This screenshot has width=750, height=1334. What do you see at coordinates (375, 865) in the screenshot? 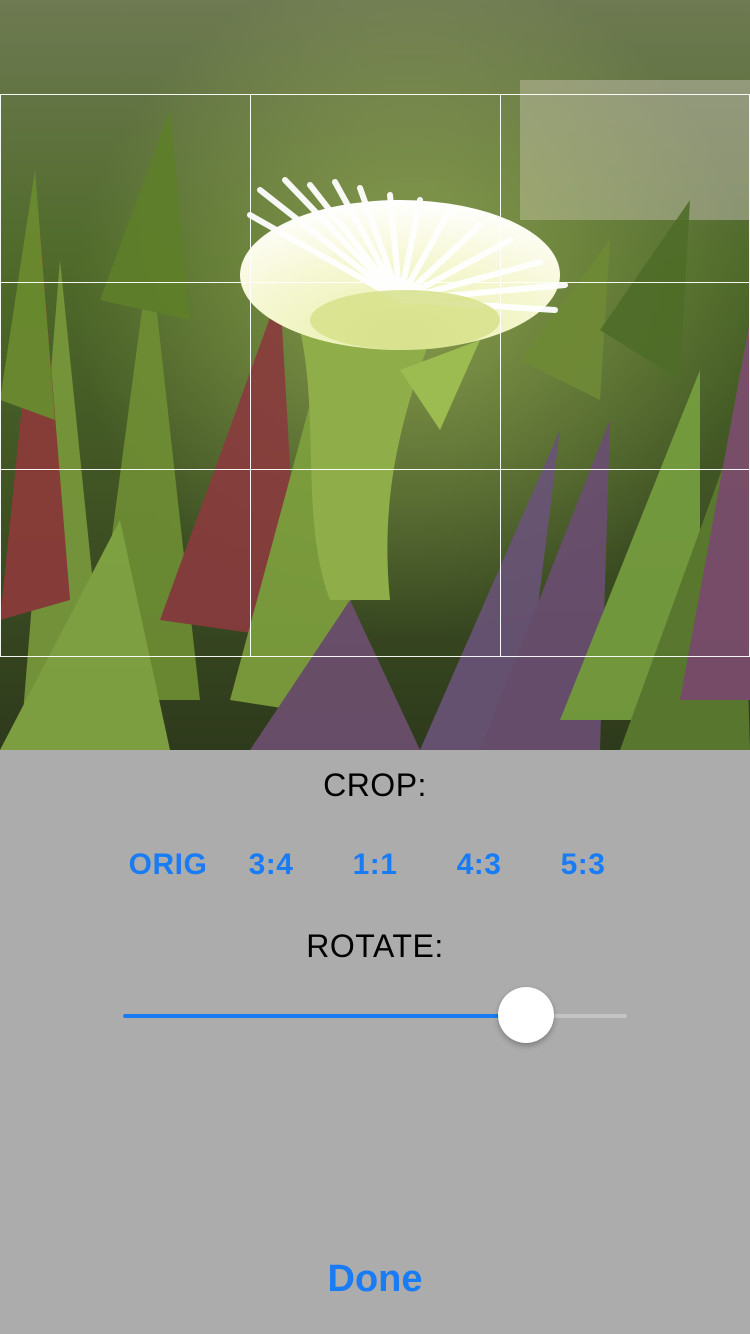
I see `crop-1-1-button: 1:1` at bounding box center [375, 865].